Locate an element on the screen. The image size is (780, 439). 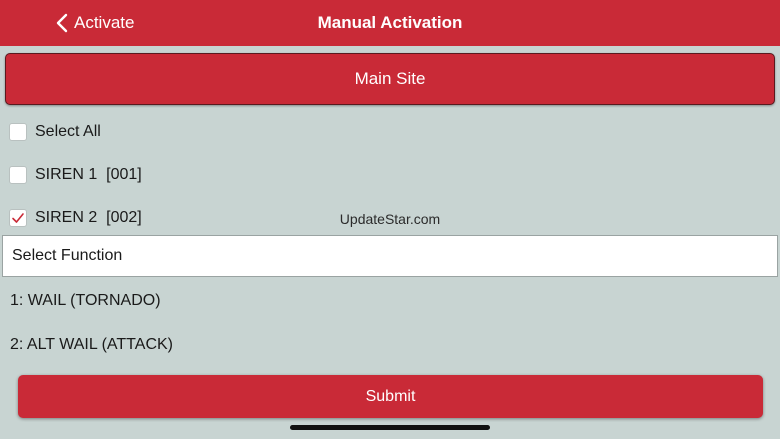
siren-1-row: SIREN 1 [001] is located at coordinates (75, 175).